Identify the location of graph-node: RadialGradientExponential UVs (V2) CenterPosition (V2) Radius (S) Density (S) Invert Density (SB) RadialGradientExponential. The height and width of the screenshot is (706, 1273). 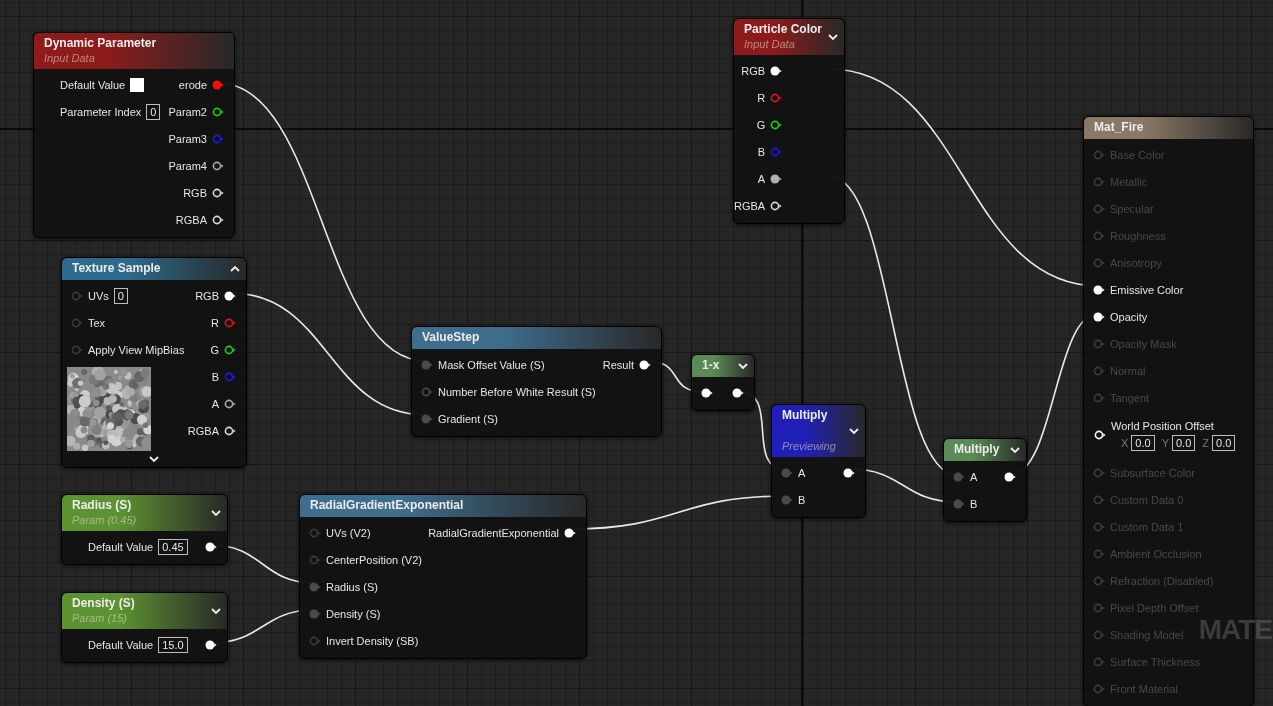
(443, 576).